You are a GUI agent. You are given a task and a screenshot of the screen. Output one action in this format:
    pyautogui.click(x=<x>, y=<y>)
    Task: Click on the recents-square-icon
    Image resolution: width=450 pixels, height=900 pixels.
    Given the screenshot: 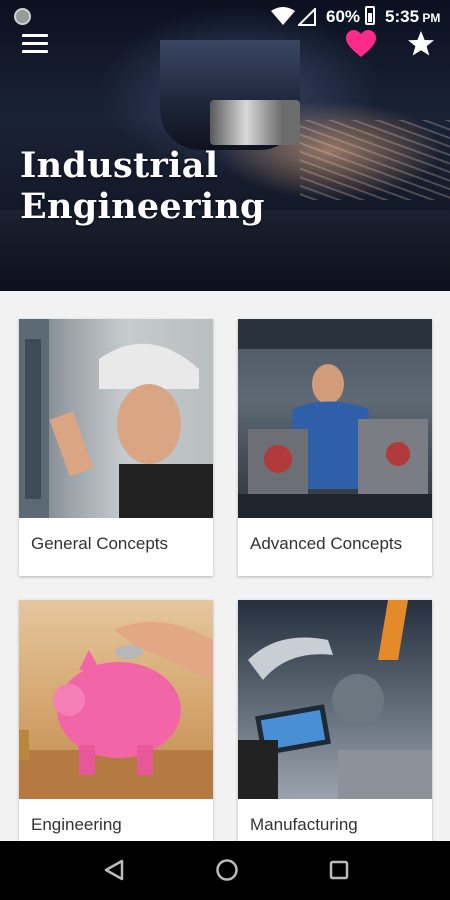 What is the action you would take?
    pyautogui.click(x=339, y=870)
    